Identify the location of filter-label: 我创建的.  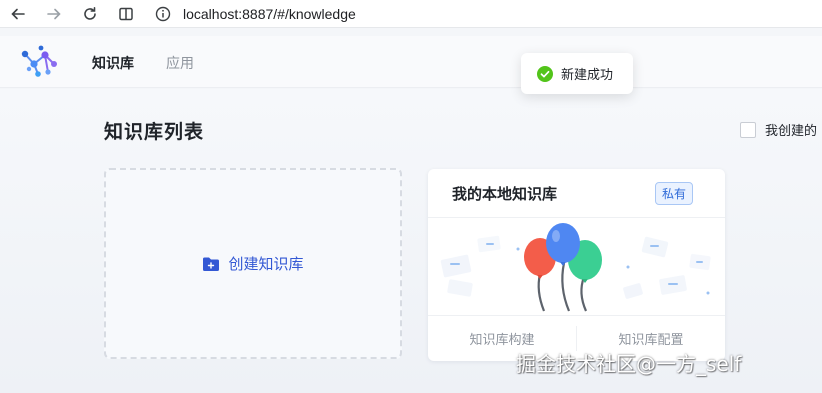
(791, 131).